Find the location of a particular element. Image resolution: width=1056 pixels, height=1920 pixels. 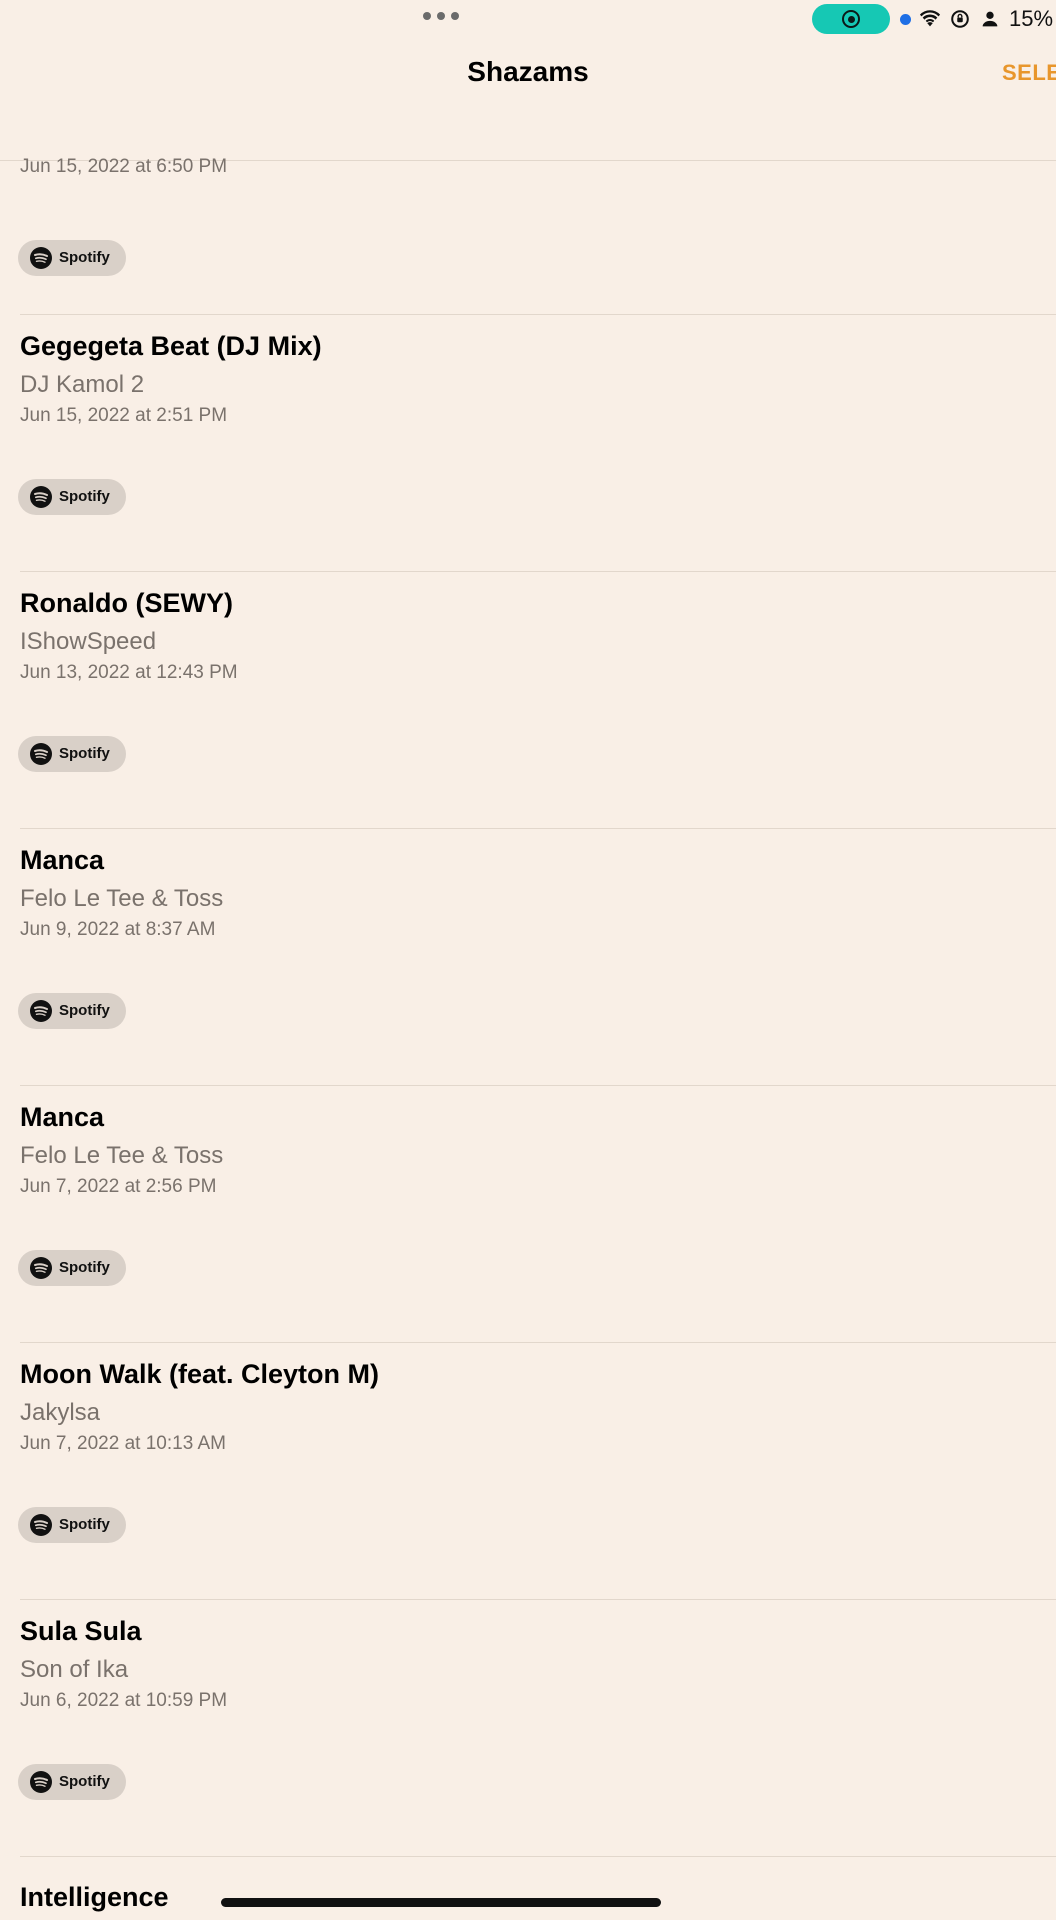

song-title: Sula Sula is located at coordinates (81, 1631).